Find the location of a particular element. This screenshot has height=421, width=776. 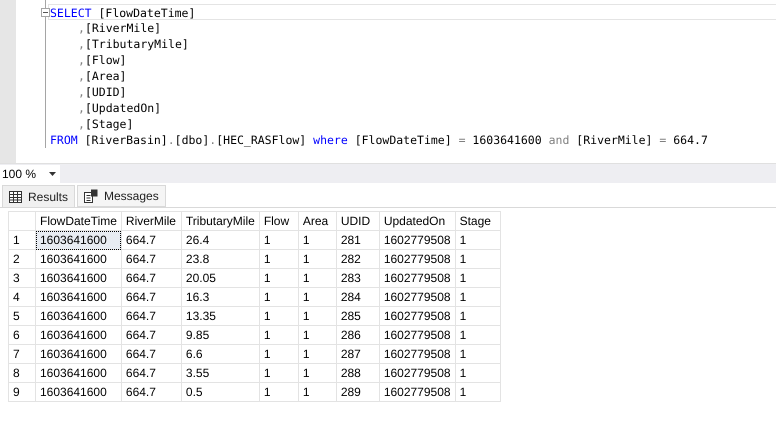

row-number: 4 is located at coordinates (22, 297).